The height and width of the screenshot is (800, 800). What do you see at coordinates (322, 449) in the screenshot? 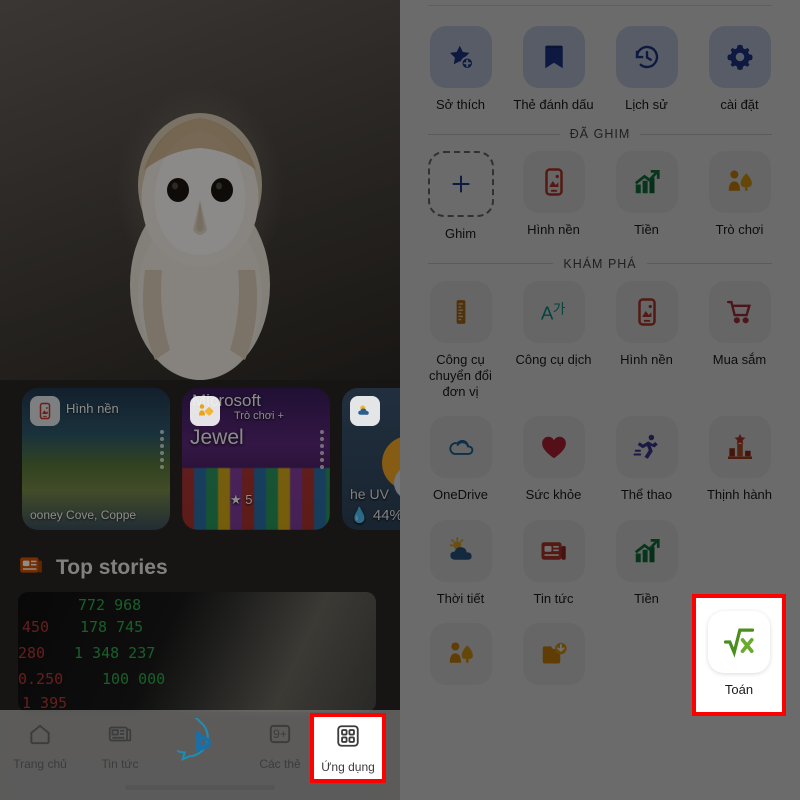
I see `card-dots` at bounding box center [322, 449].